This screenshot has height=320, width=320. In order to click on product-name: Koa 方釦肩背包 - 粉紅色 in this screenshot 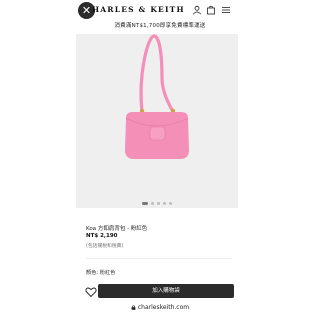, I will do `click(117, 229)`.